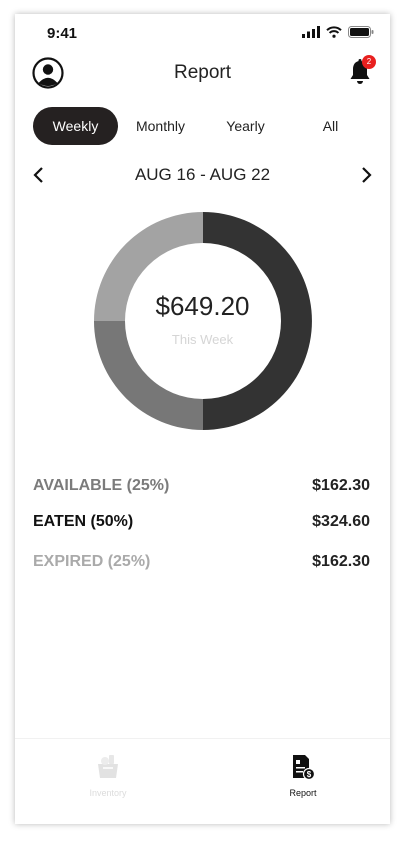 The height and width of the screenshot is (842, 405). What do you see at coordinates (330, 126) in the screenshot?
I see `tab-all: All` at bounding box center [330, 126].